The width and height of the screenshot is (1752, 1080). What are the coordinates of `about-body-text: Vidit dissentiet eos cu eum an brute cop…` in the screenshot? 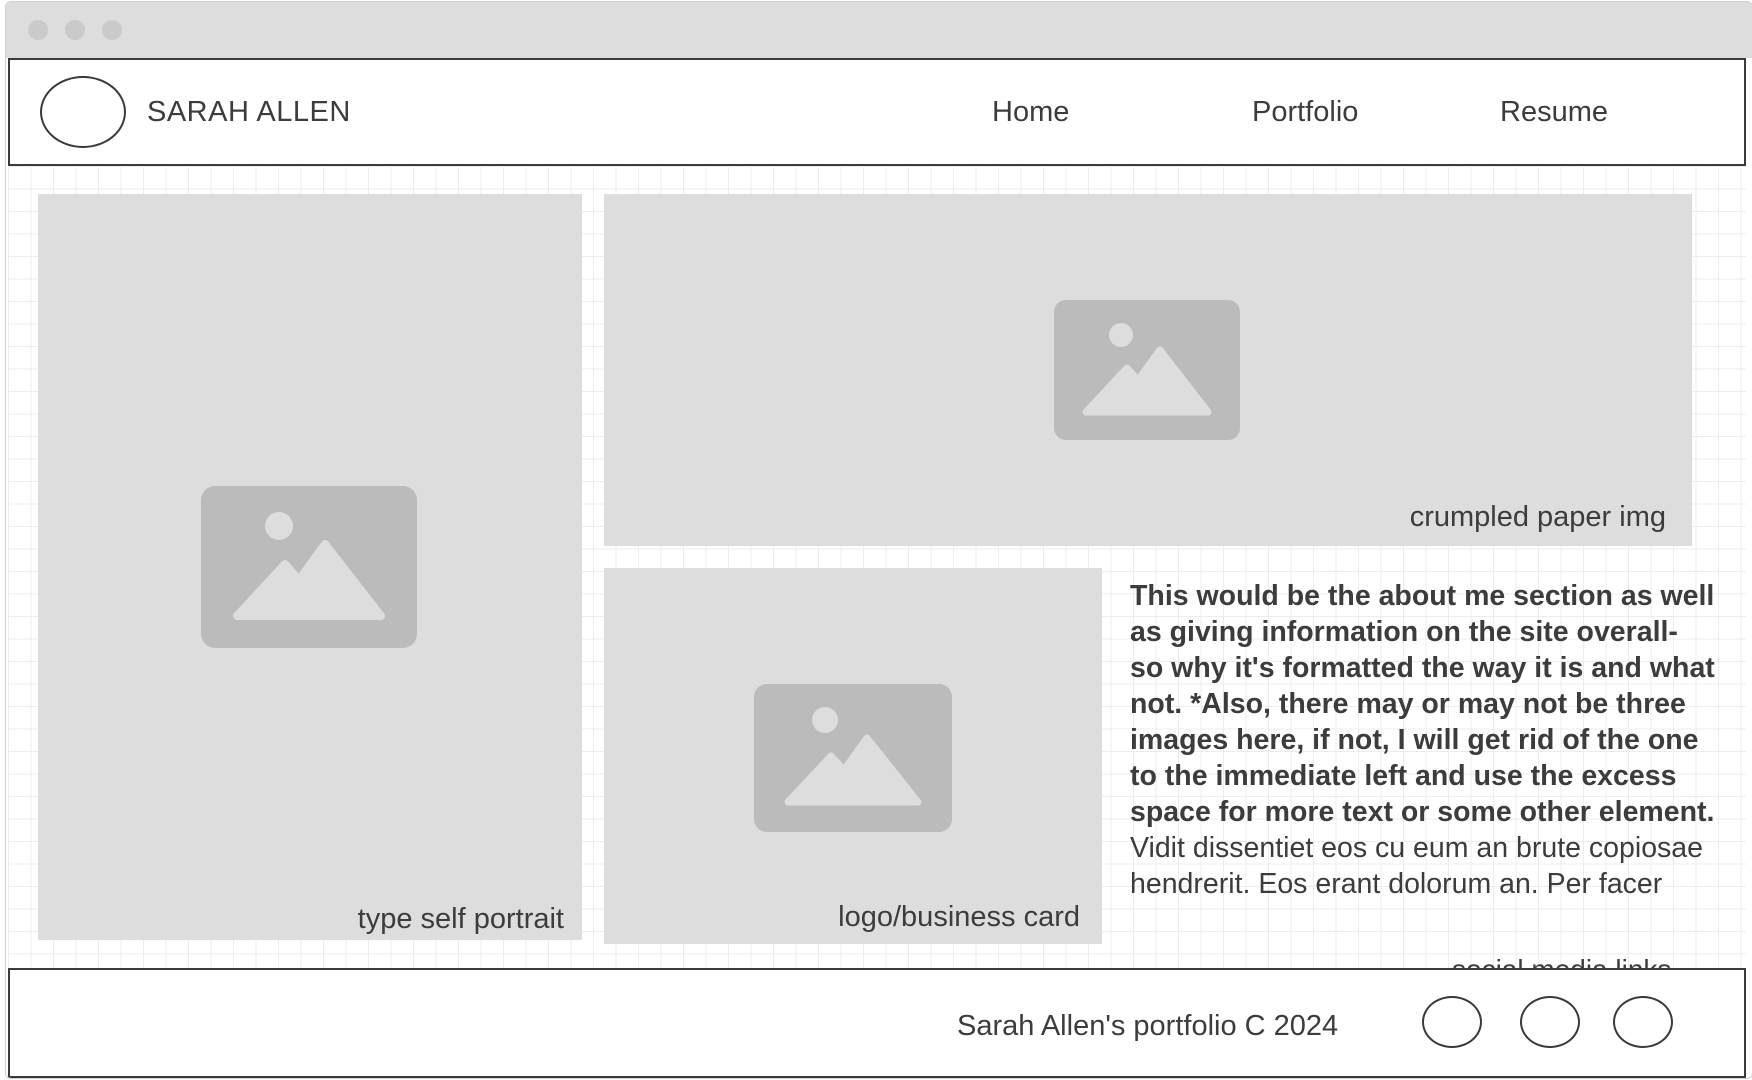 It's located at (1416, 866).